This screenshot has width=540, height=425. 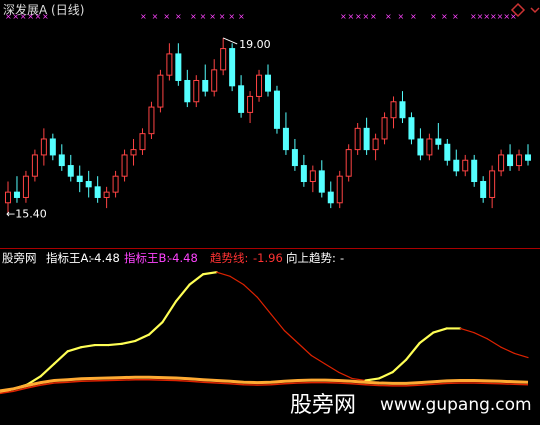 I want to click on legend-value-b: -4.48, so click(x=183, y=258).